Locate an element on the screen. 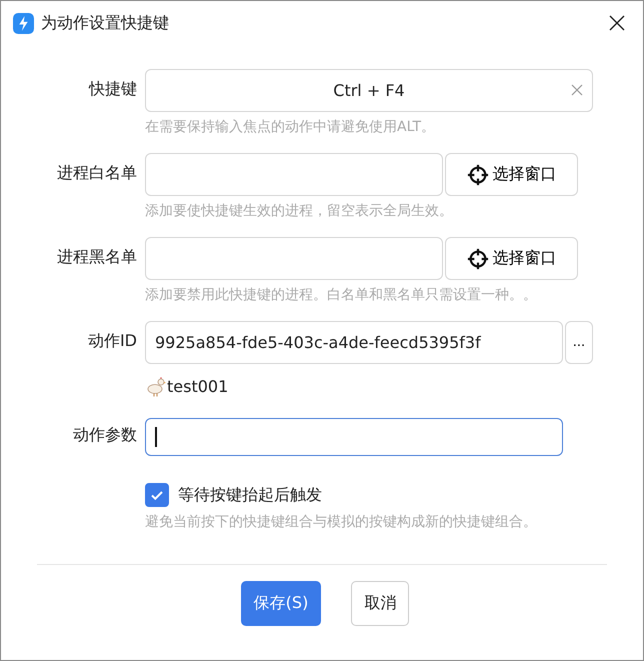  hint-text: 在需要保持输入焦点的动作中请避免使用ALT。 is located at coordinates (290, 127).